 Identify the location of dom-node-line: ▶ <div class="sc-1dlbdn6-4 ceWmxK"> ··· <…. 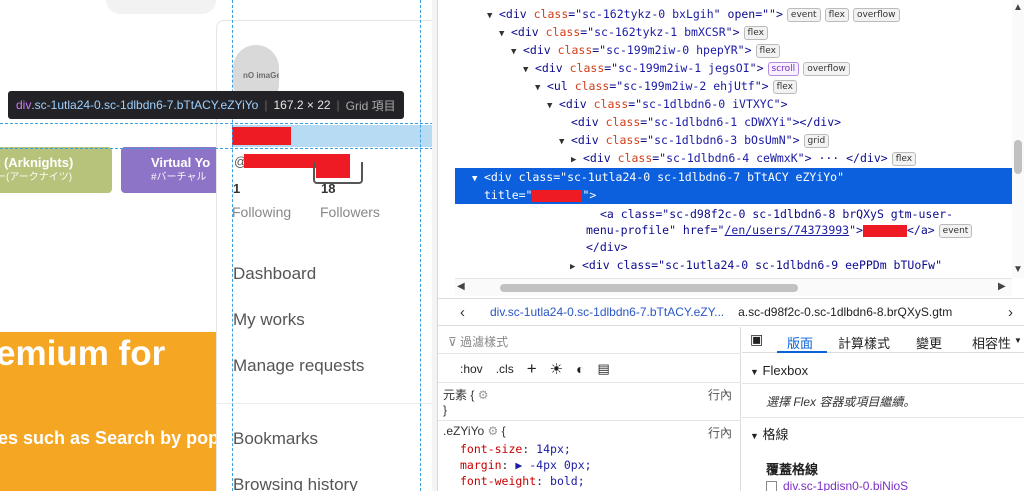
(686, 159).